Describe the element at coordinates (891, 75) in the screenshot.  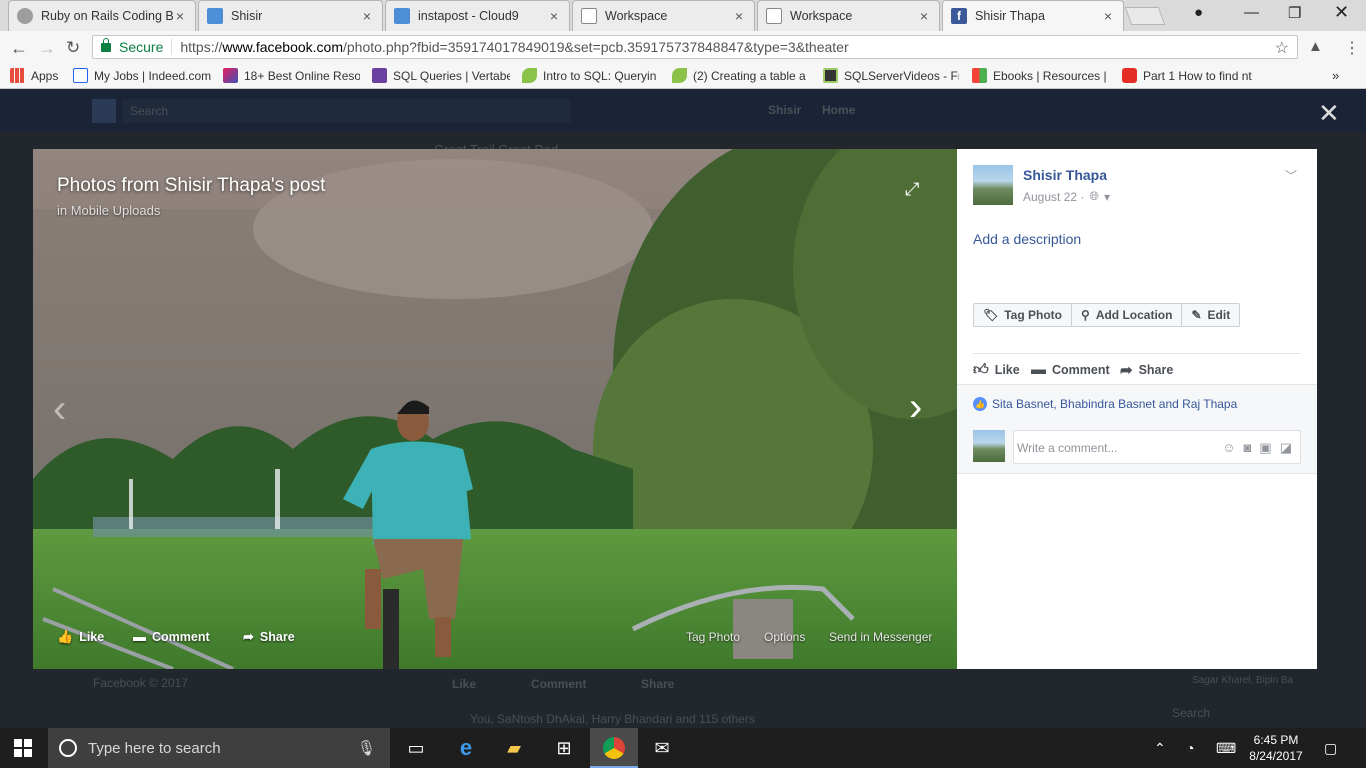
I see `bookmark-sqlservervideos: SQLServerVideos - Fr` at that location.